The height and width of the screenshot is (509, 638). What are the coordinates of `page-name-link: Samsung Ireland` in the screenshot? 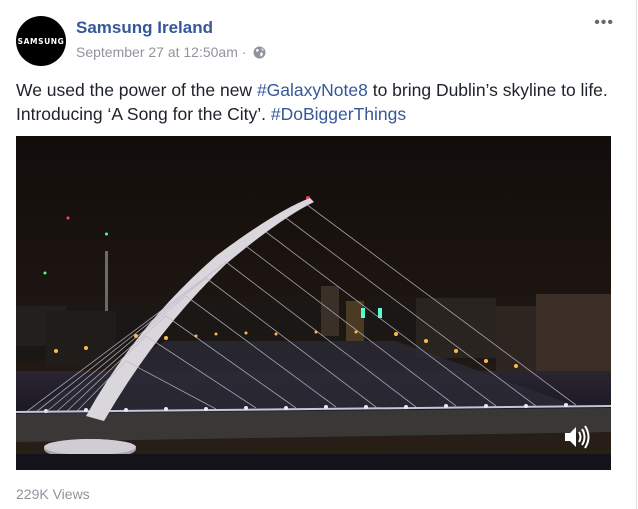 It's located at (144, 28).